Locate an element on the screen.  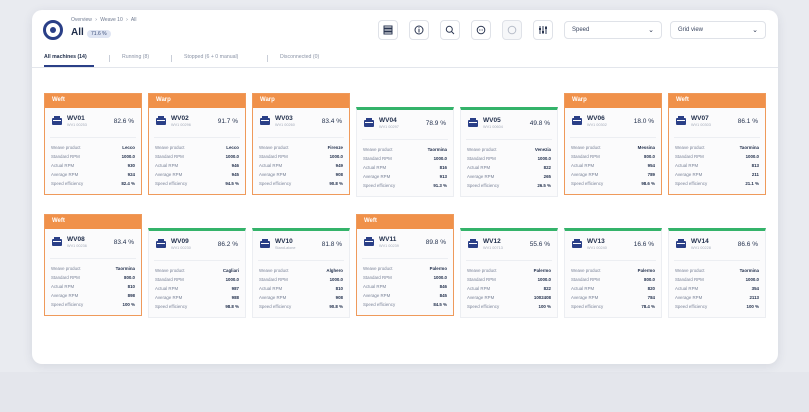
machine-efficiency: 49.8 % is located at coordinates (539, 123).